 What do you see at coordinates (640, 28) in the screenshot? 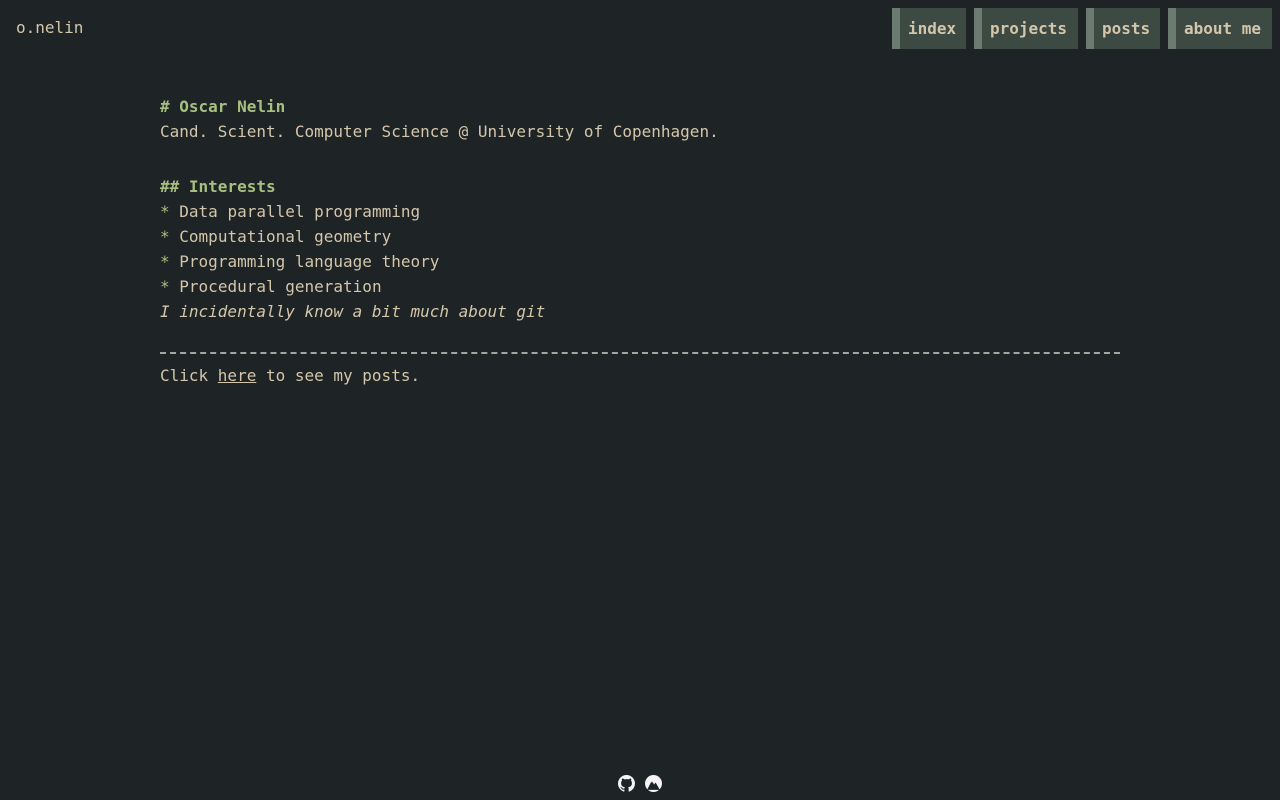
I see `top-bar: o.nelin index projects posts about me` at bounding box center [640, 28].